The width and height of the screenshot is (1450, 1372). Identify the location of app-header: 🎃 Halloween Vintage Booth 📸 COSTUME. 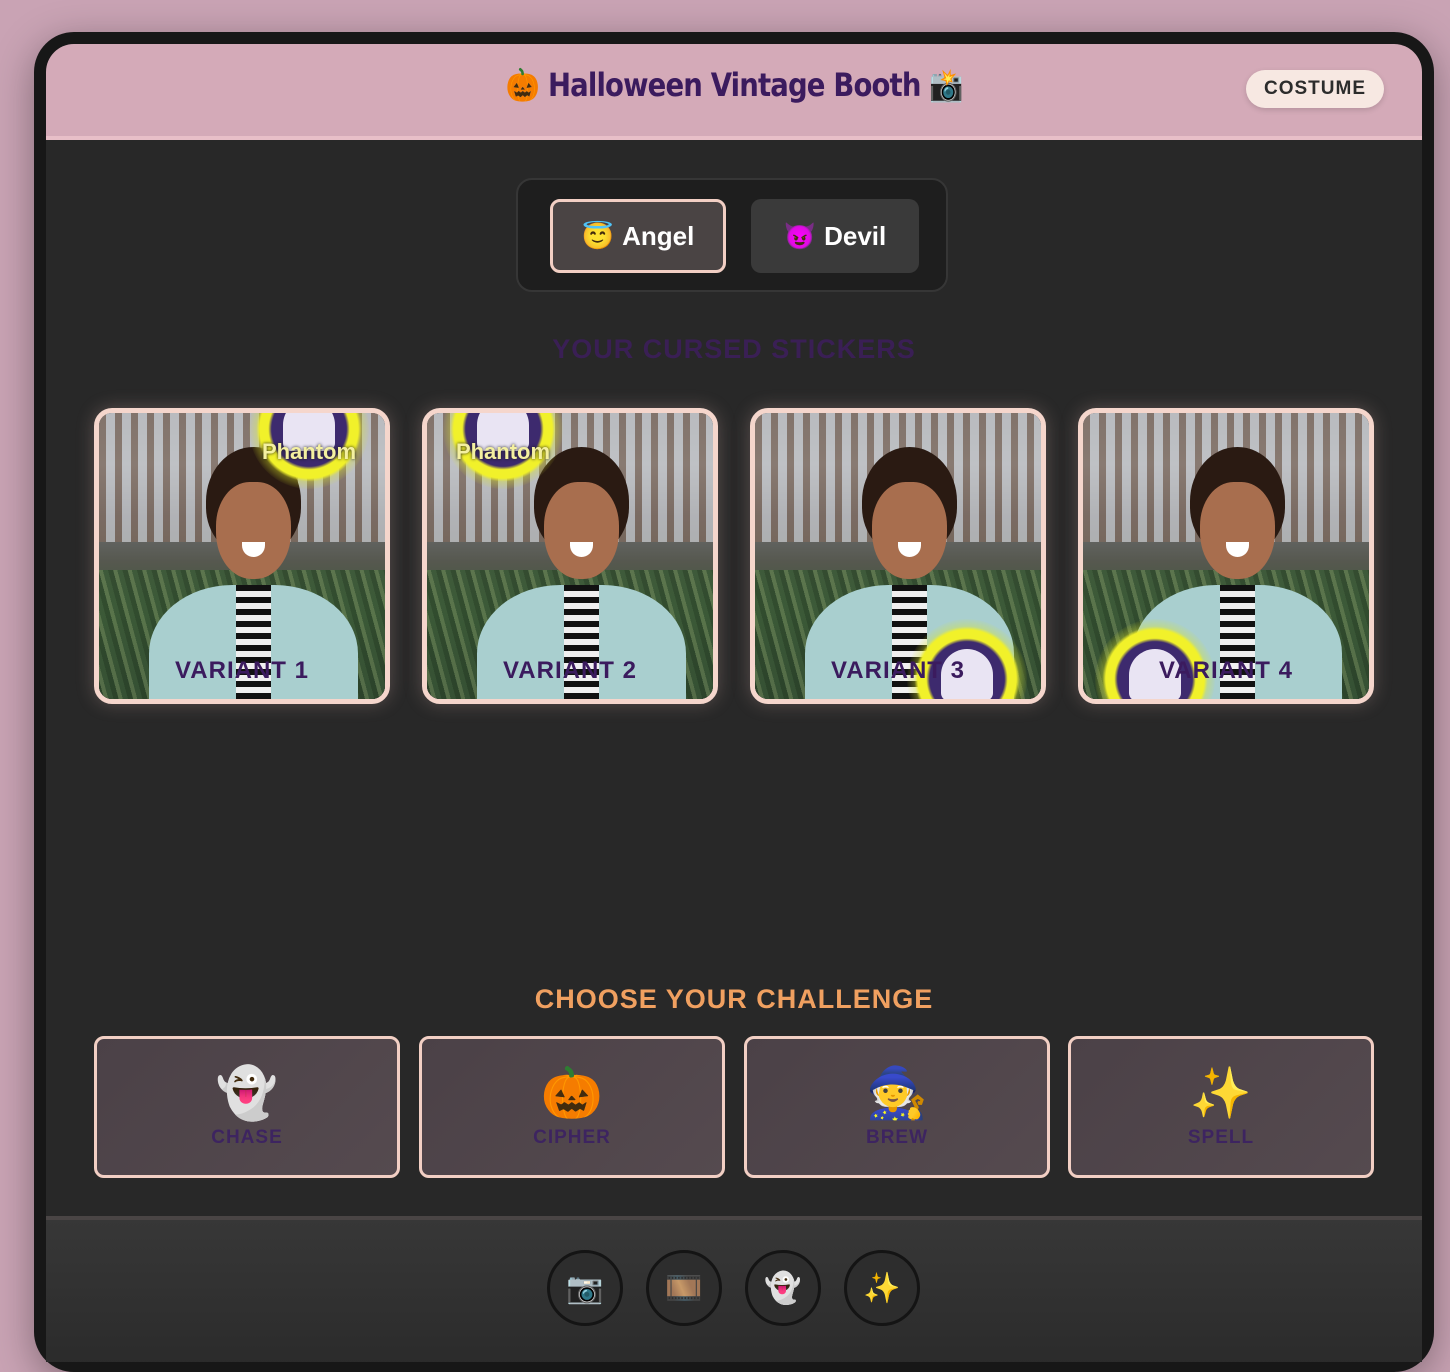
(734, 92).